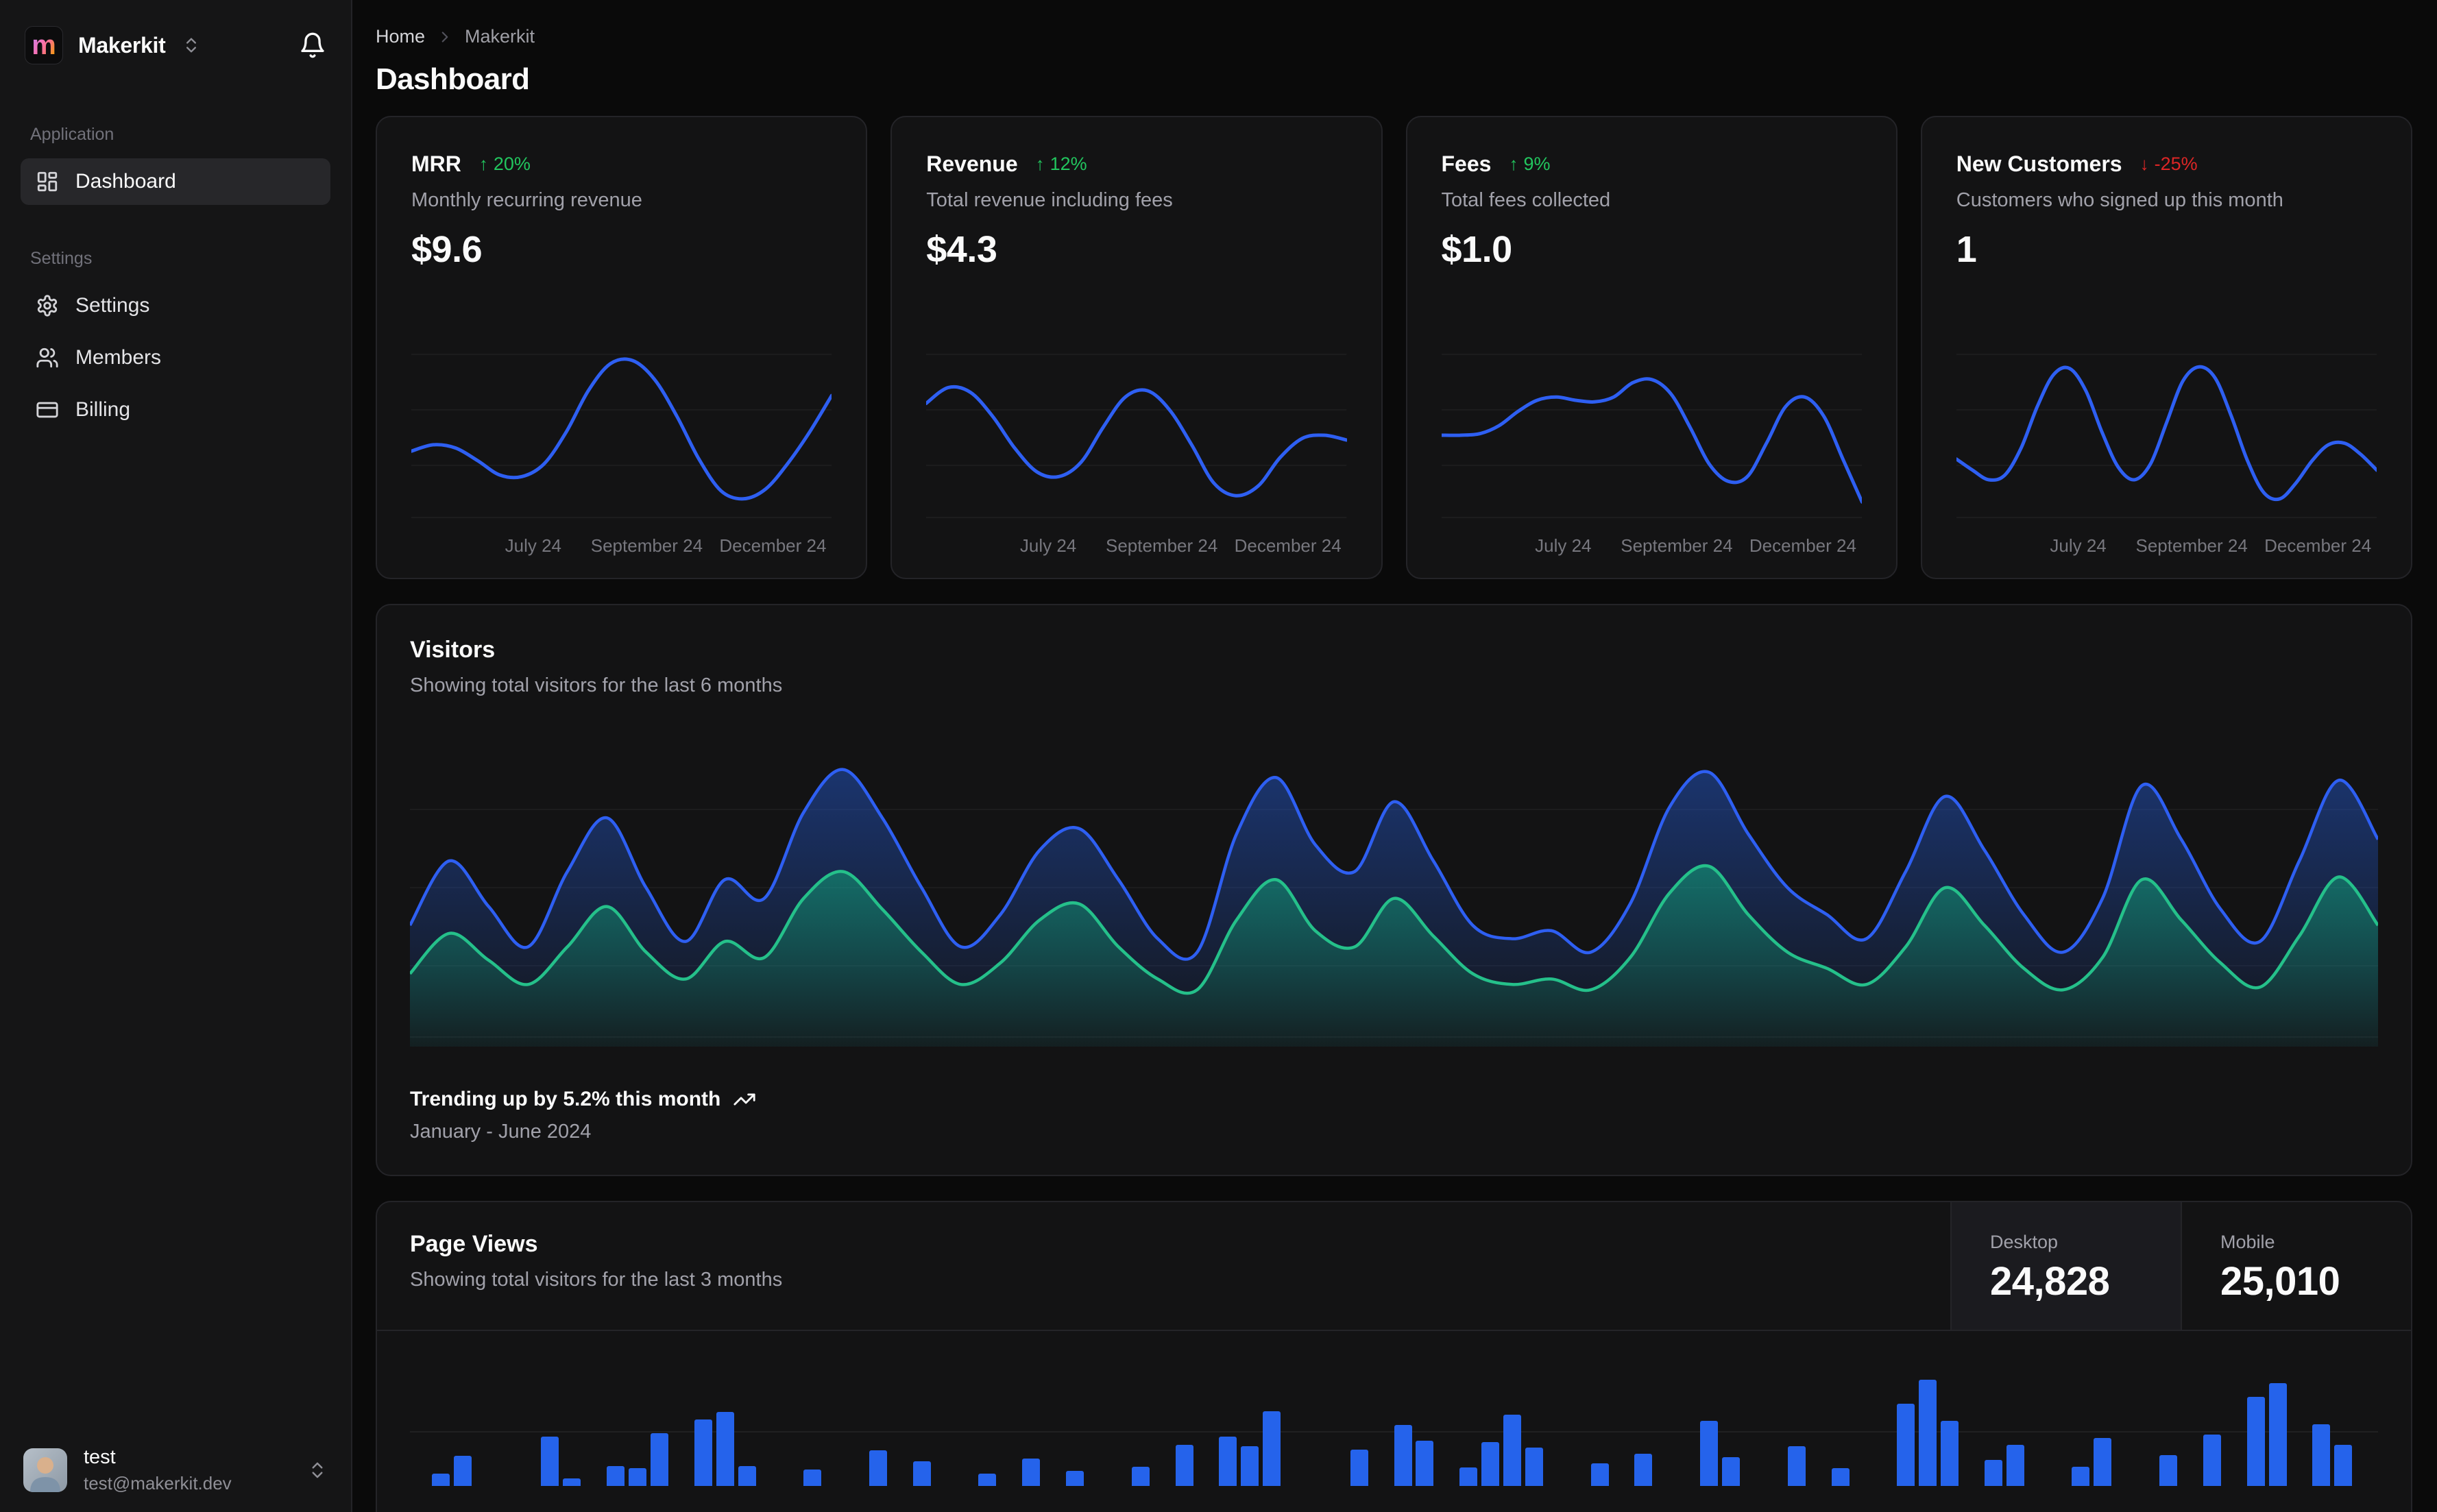 Image resolution: width=2437 pixels, height=1512 pixels. I want to click on sidebar-item-members: Members, so click(176, 358).